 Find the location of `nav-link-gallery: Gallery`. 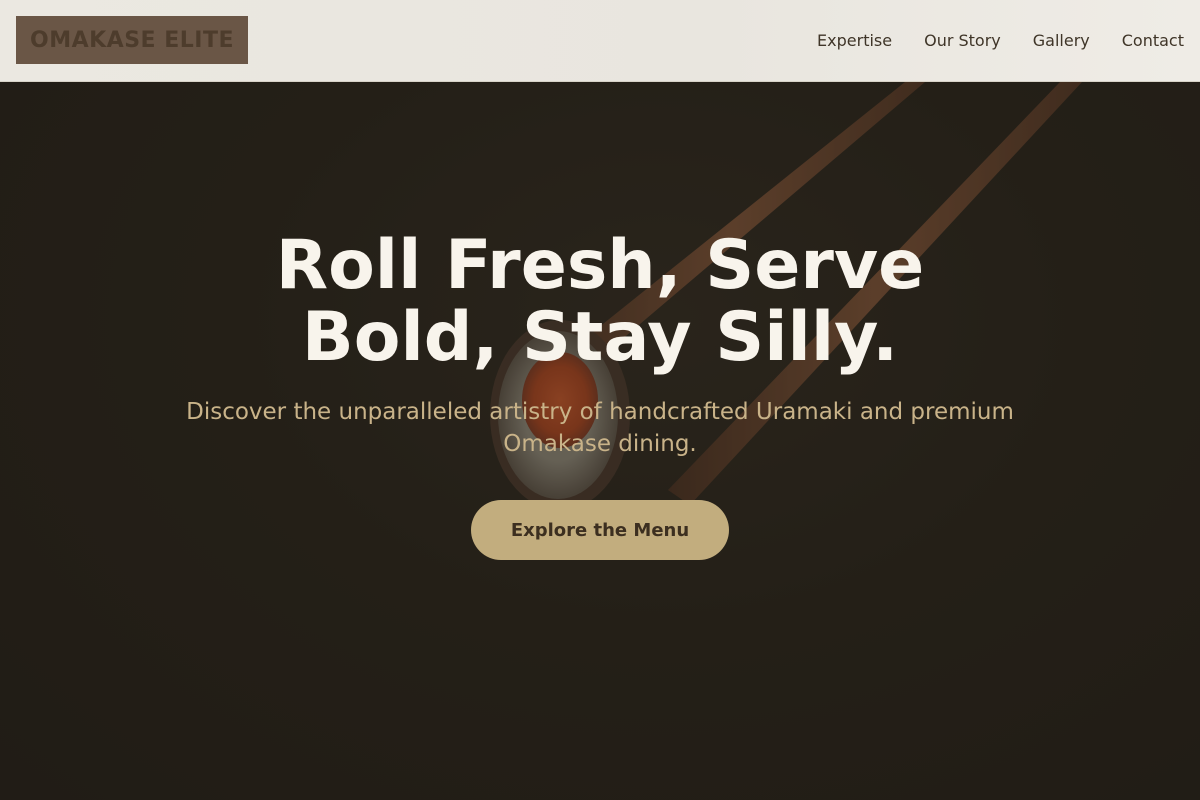

nav-link-gallery: Gallery is located at coordinates (1061, 40).